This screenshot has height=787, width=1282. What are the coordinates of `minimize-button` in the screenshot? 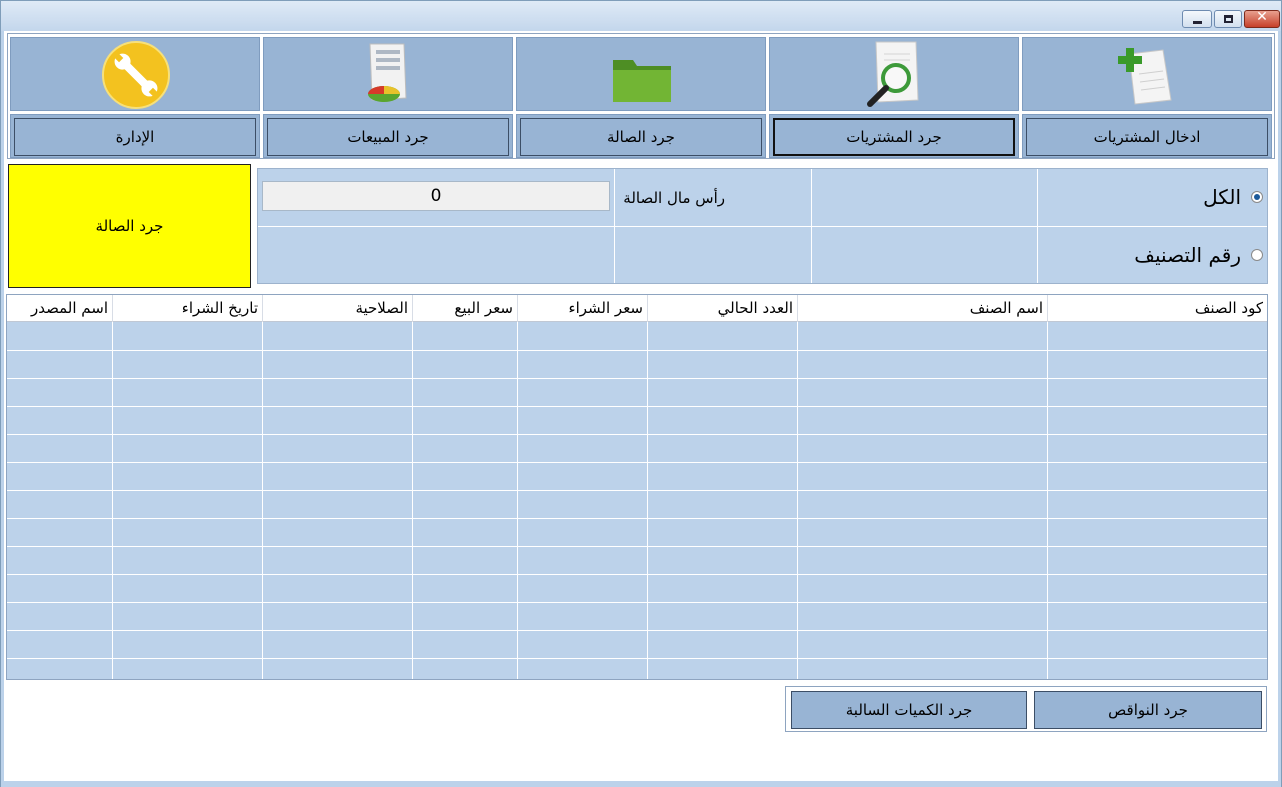 It's located at (1197, 19).